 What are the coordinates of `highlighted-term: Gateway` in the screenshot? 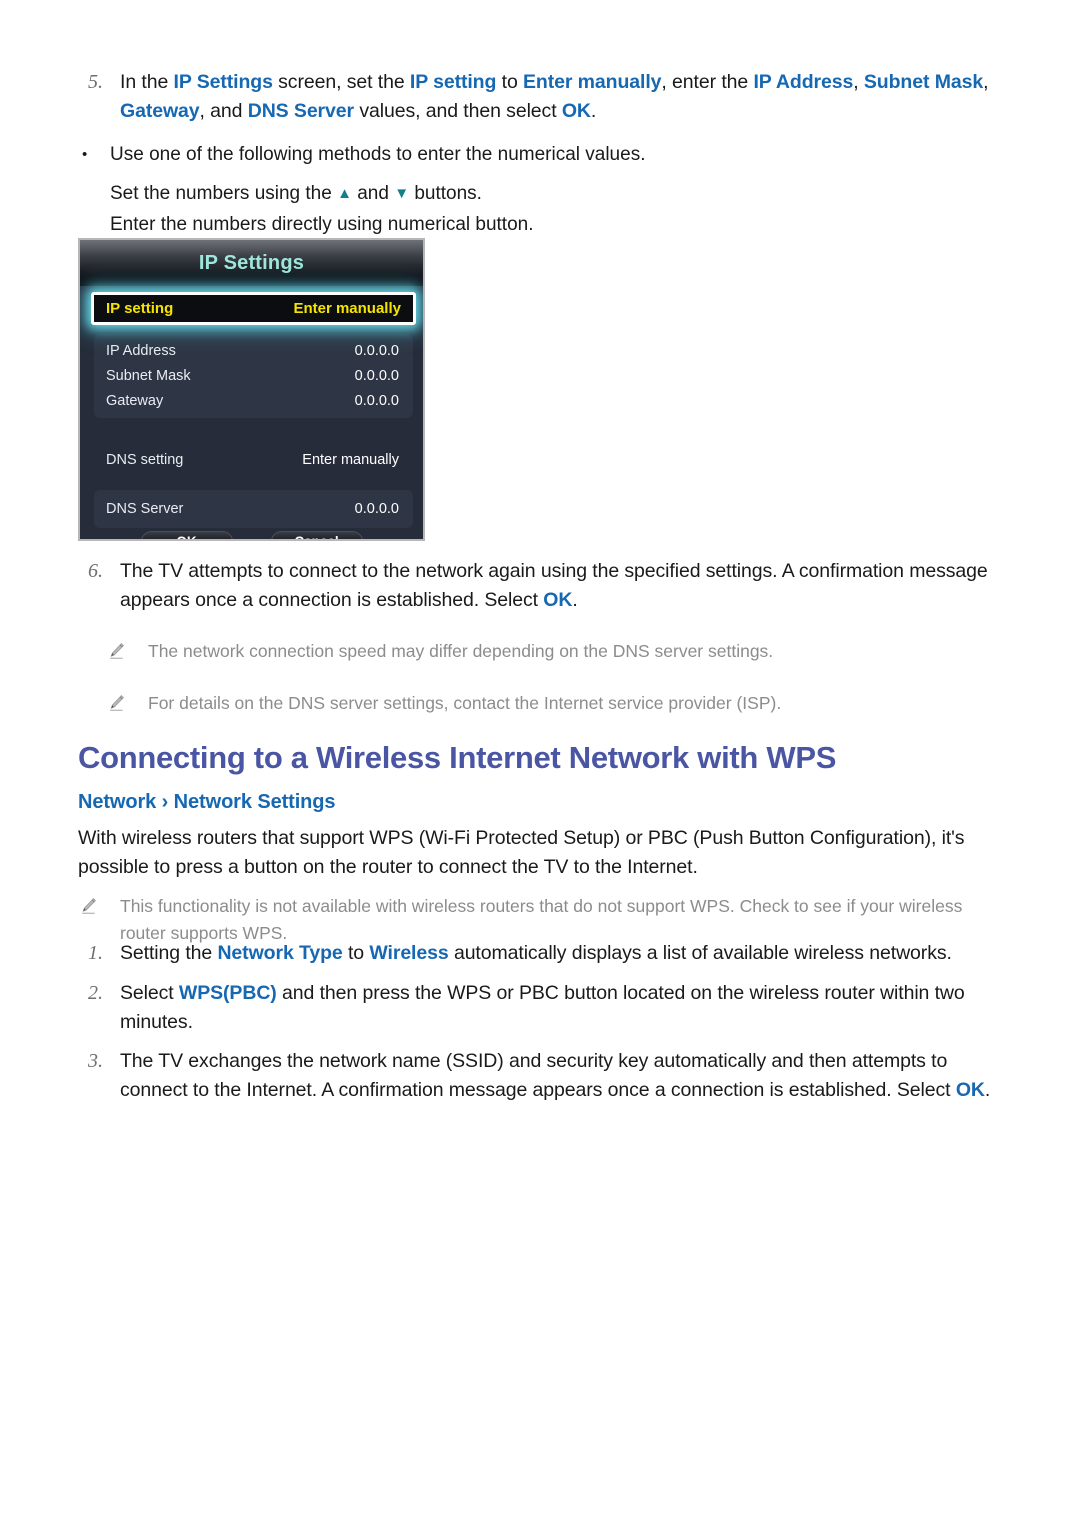 It's located at (160, 111).